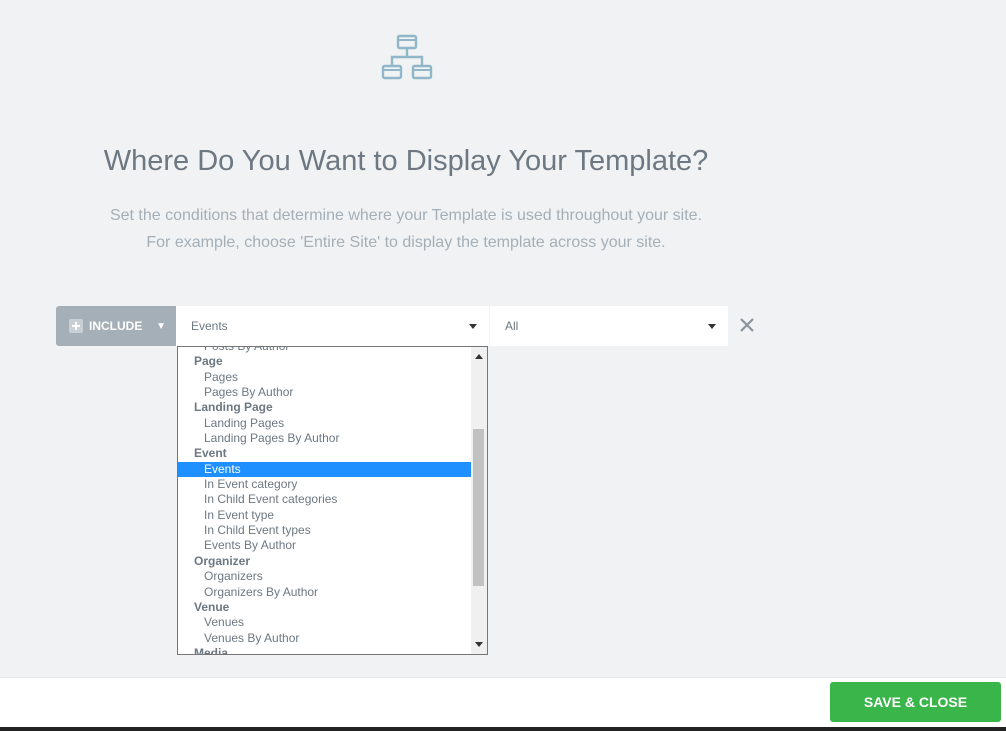  I want to click on list-item: Pages By Author, so click(325, 392).